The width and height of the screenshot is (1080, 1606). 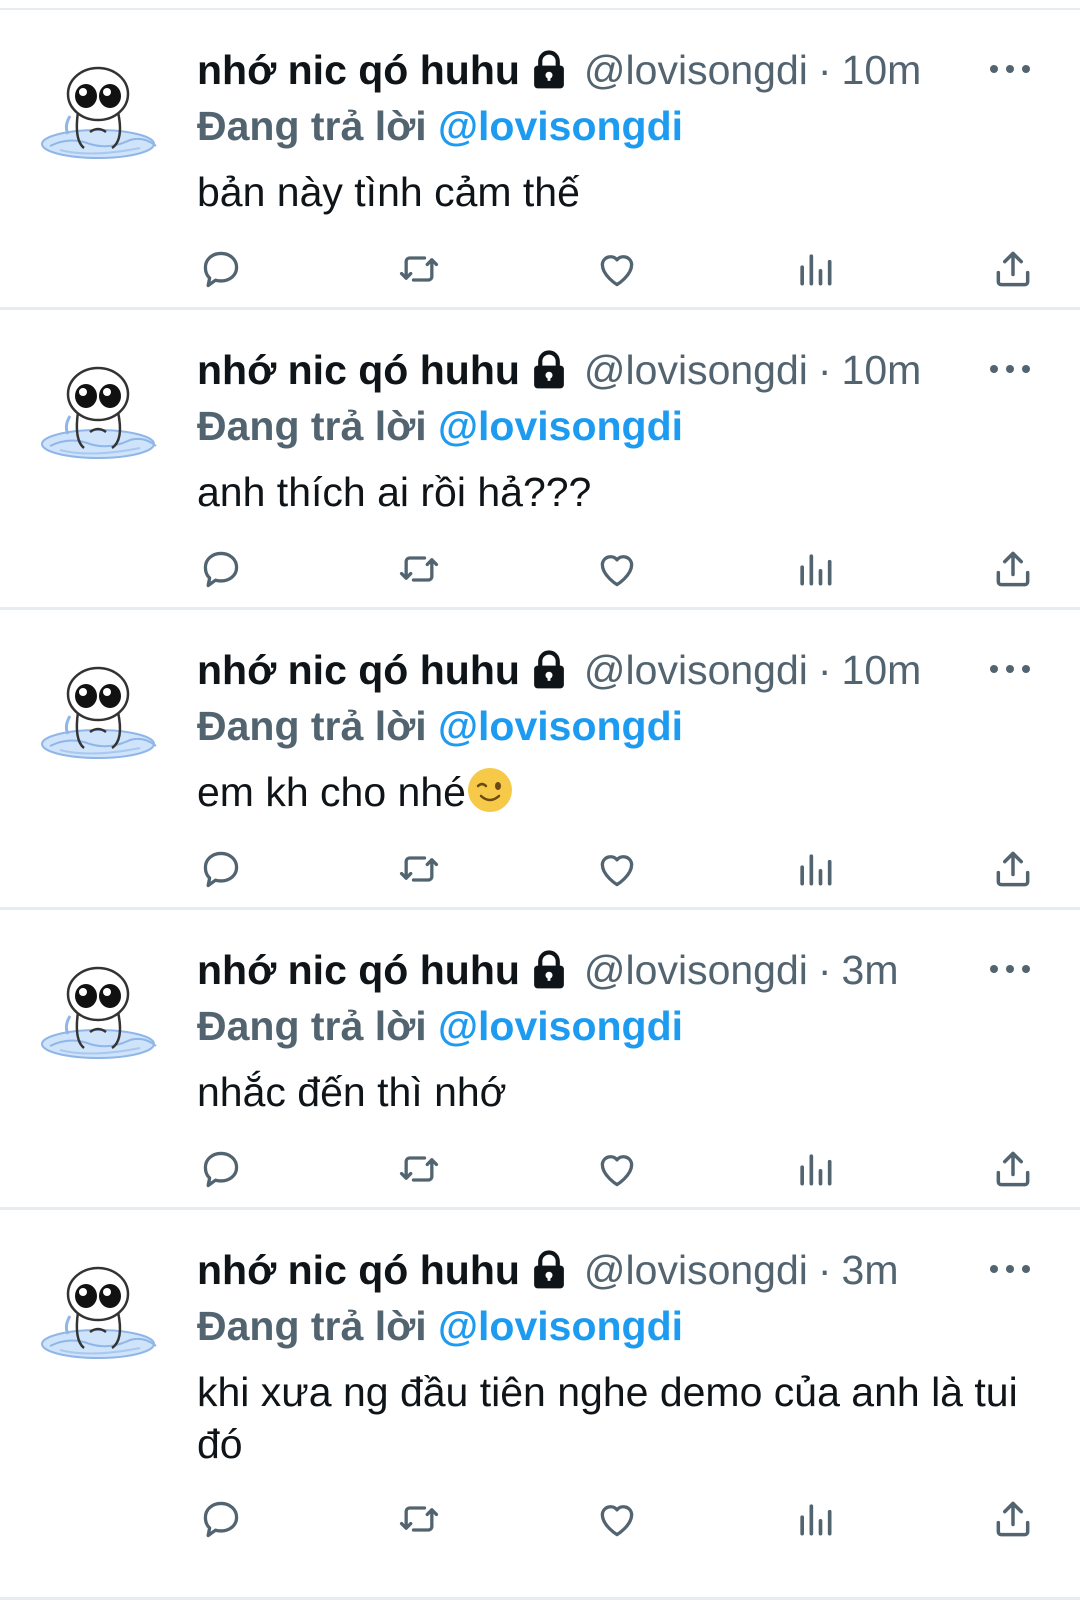 I want to click on separator, so click(x=540, y=5).